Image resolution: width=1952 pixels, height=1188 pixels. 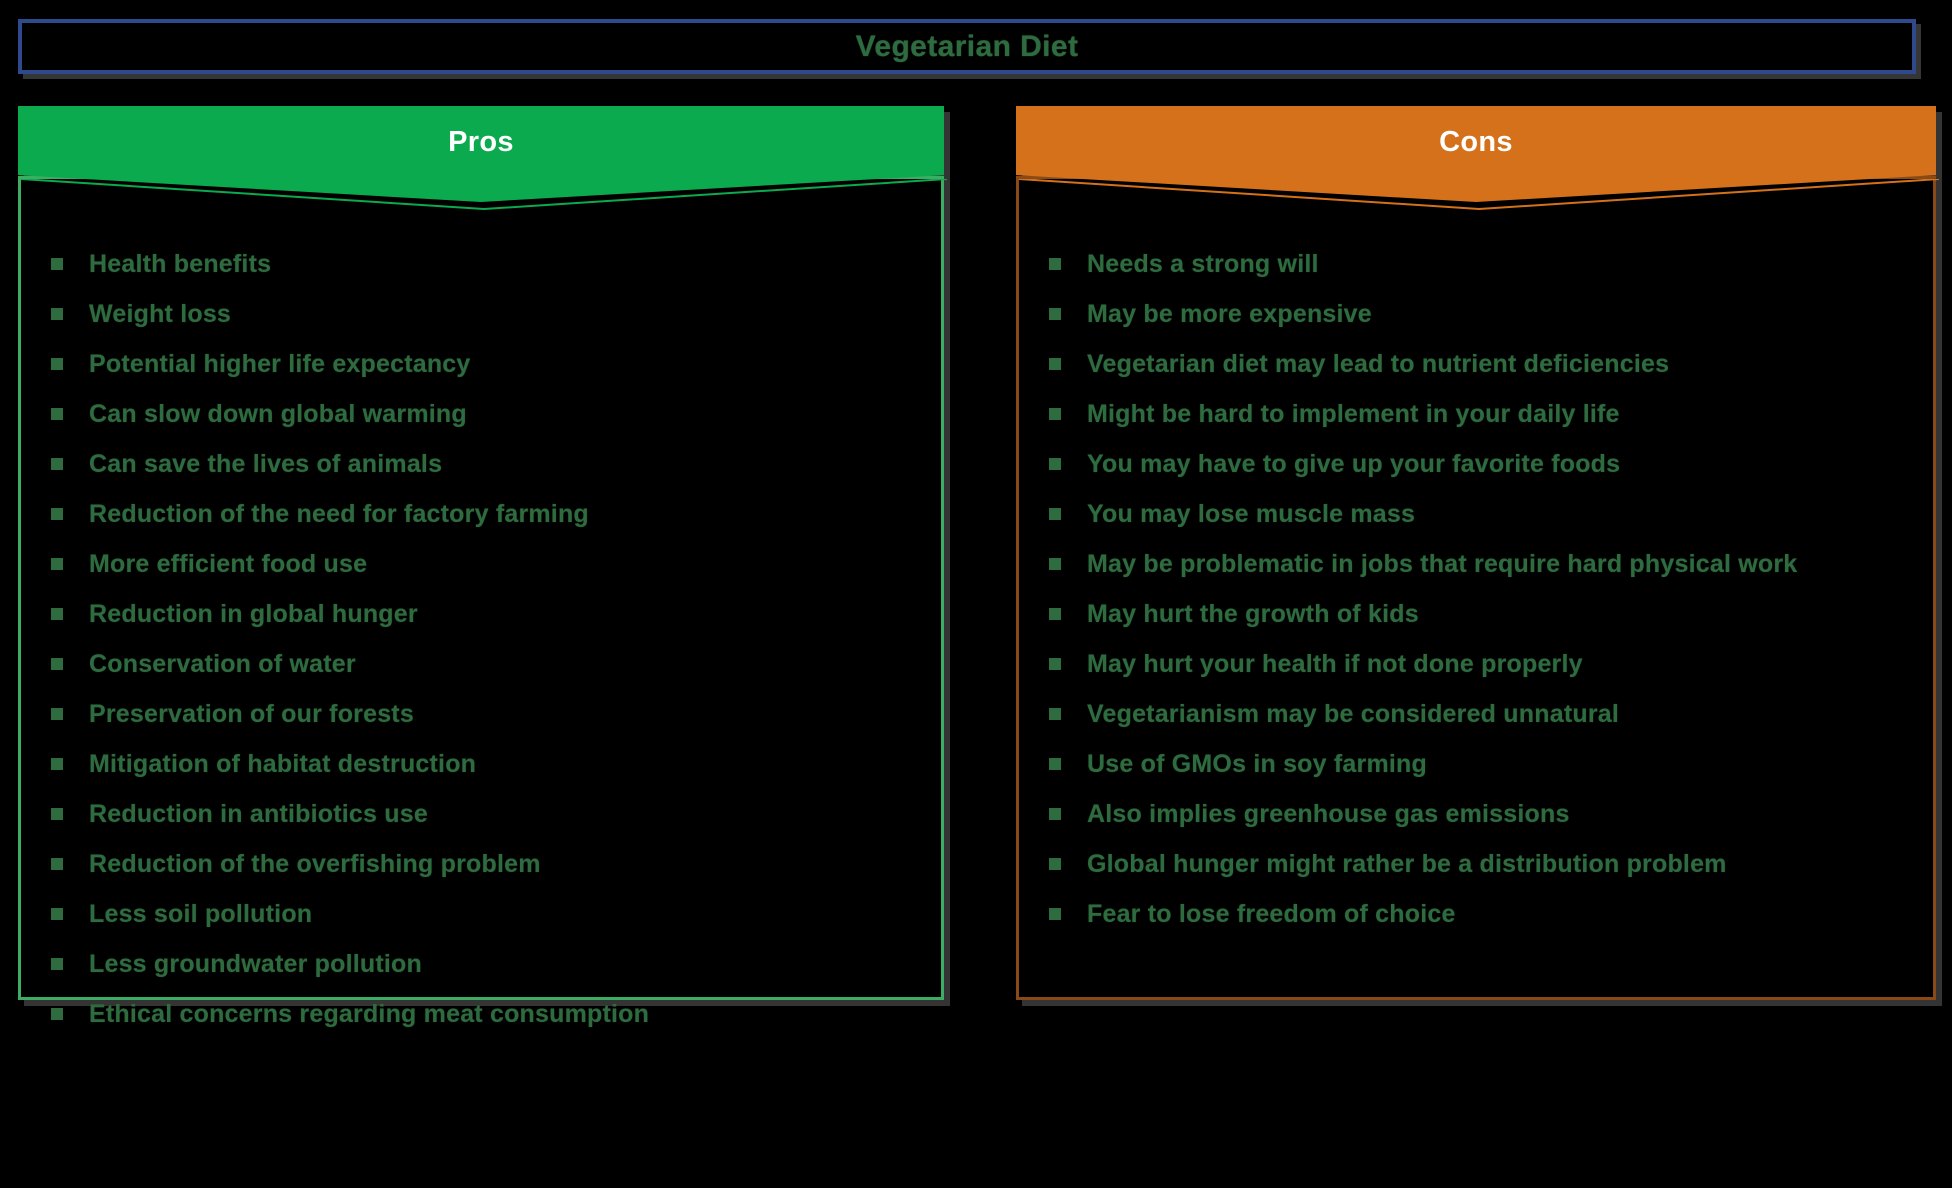 What do you see at coordinates (1482, 614) in the screenshot?
I see `list-item: May hurt the growth of kids` at bounding box center [1482, 614].